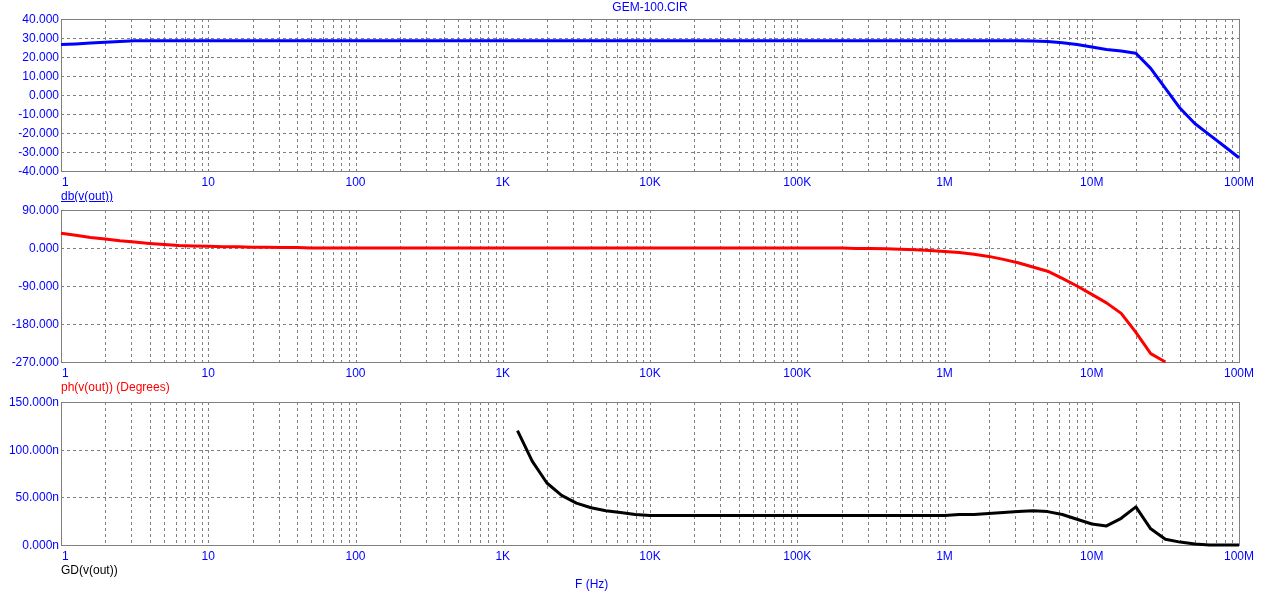  What do you see at coordinates (592, 584) in the screenshot?
I see `axis-title: F (Hz)` at bounding box center [592, 584].